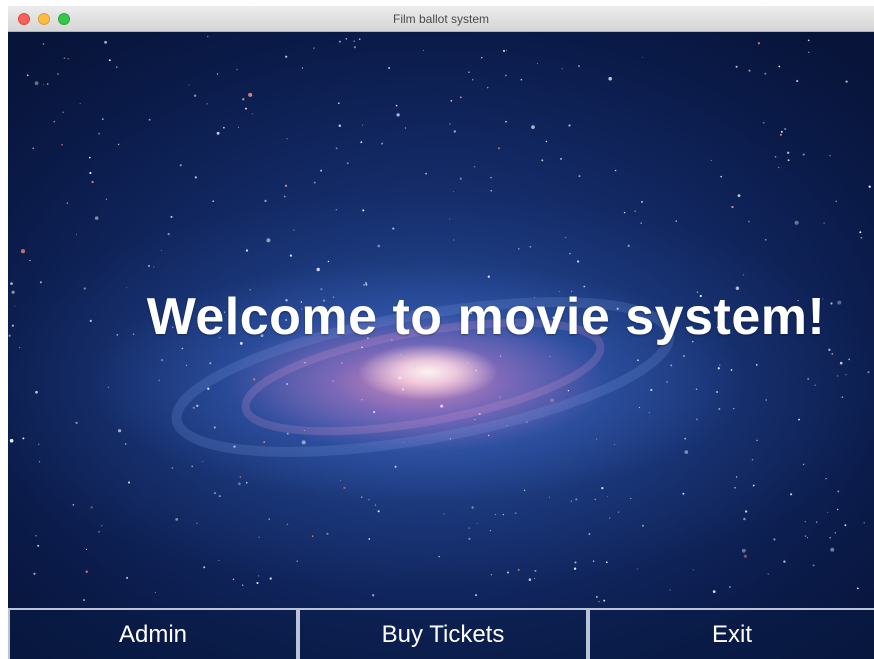  I want to click on title-bar: Film ballot system, so click(441, 19).